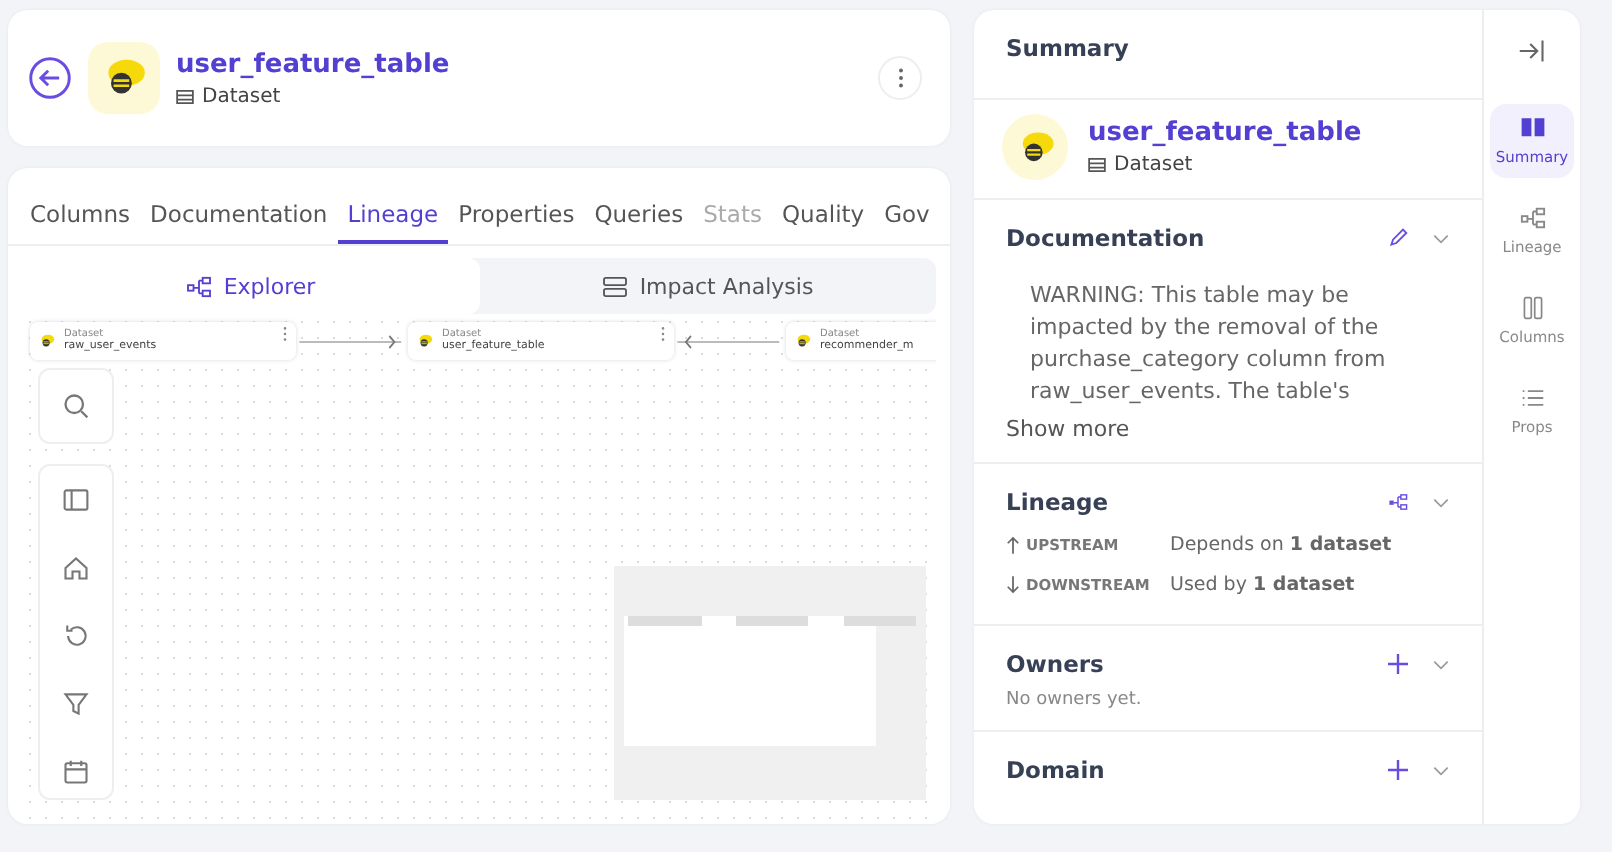 This screenshot has width=1612, height=852. What do you see at coordinates (76, 772) in the screenshot?
I see `calendar-icon` at bounding box center [76, 772].